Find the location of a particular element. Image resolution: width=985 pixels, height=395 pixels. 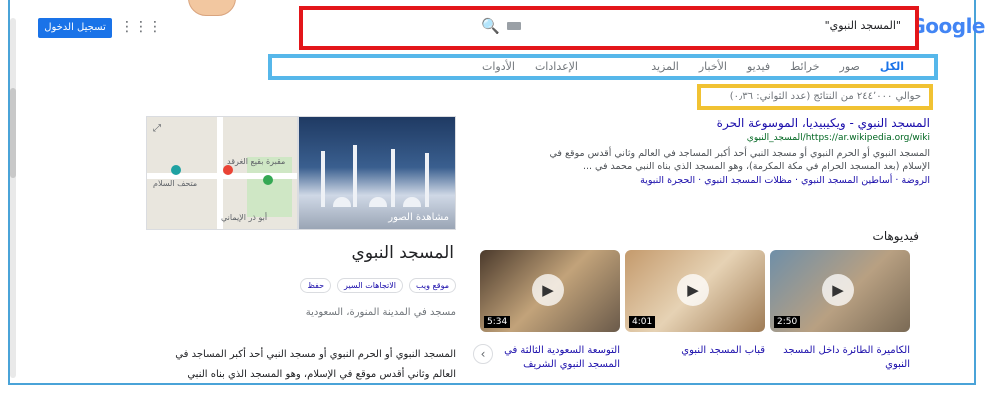

video-thumbnail: ▶ 2:50 is located at coordinates (840, 291).